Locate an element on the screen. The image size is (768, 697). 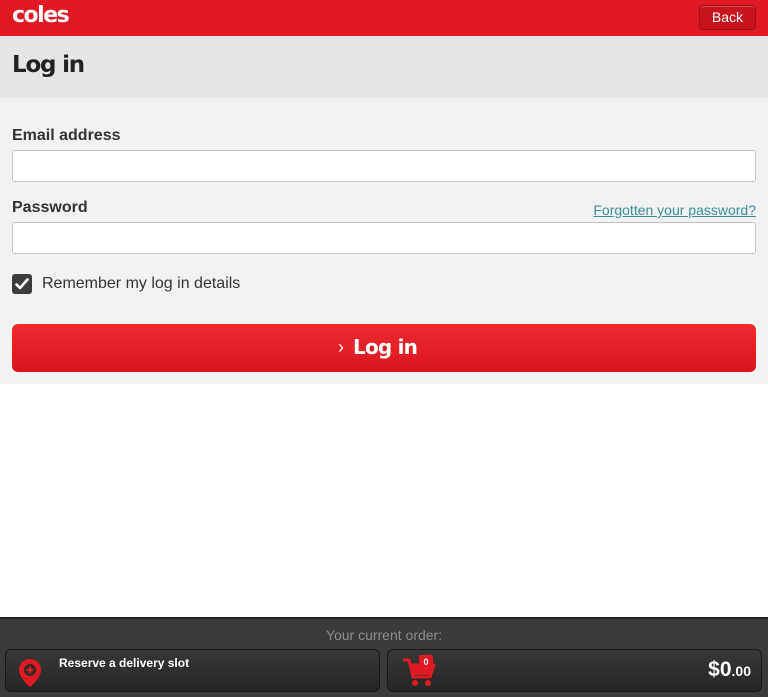
email-field is located at coordinates (384, 166).